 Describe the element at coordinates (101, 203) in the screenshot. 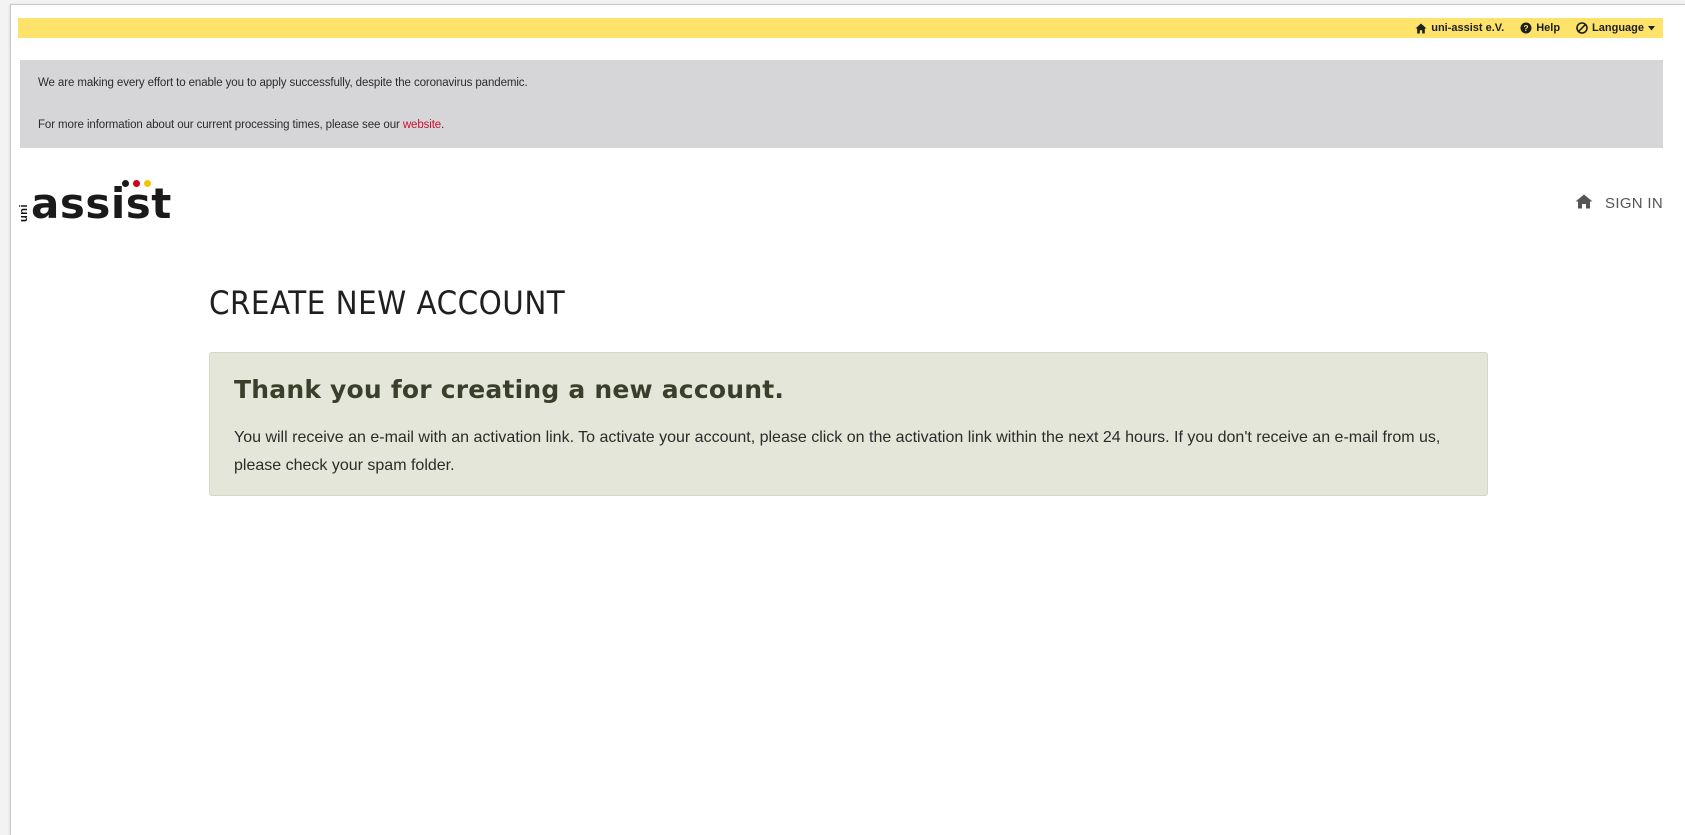

I see `logo-wordmark: assist` at that location.